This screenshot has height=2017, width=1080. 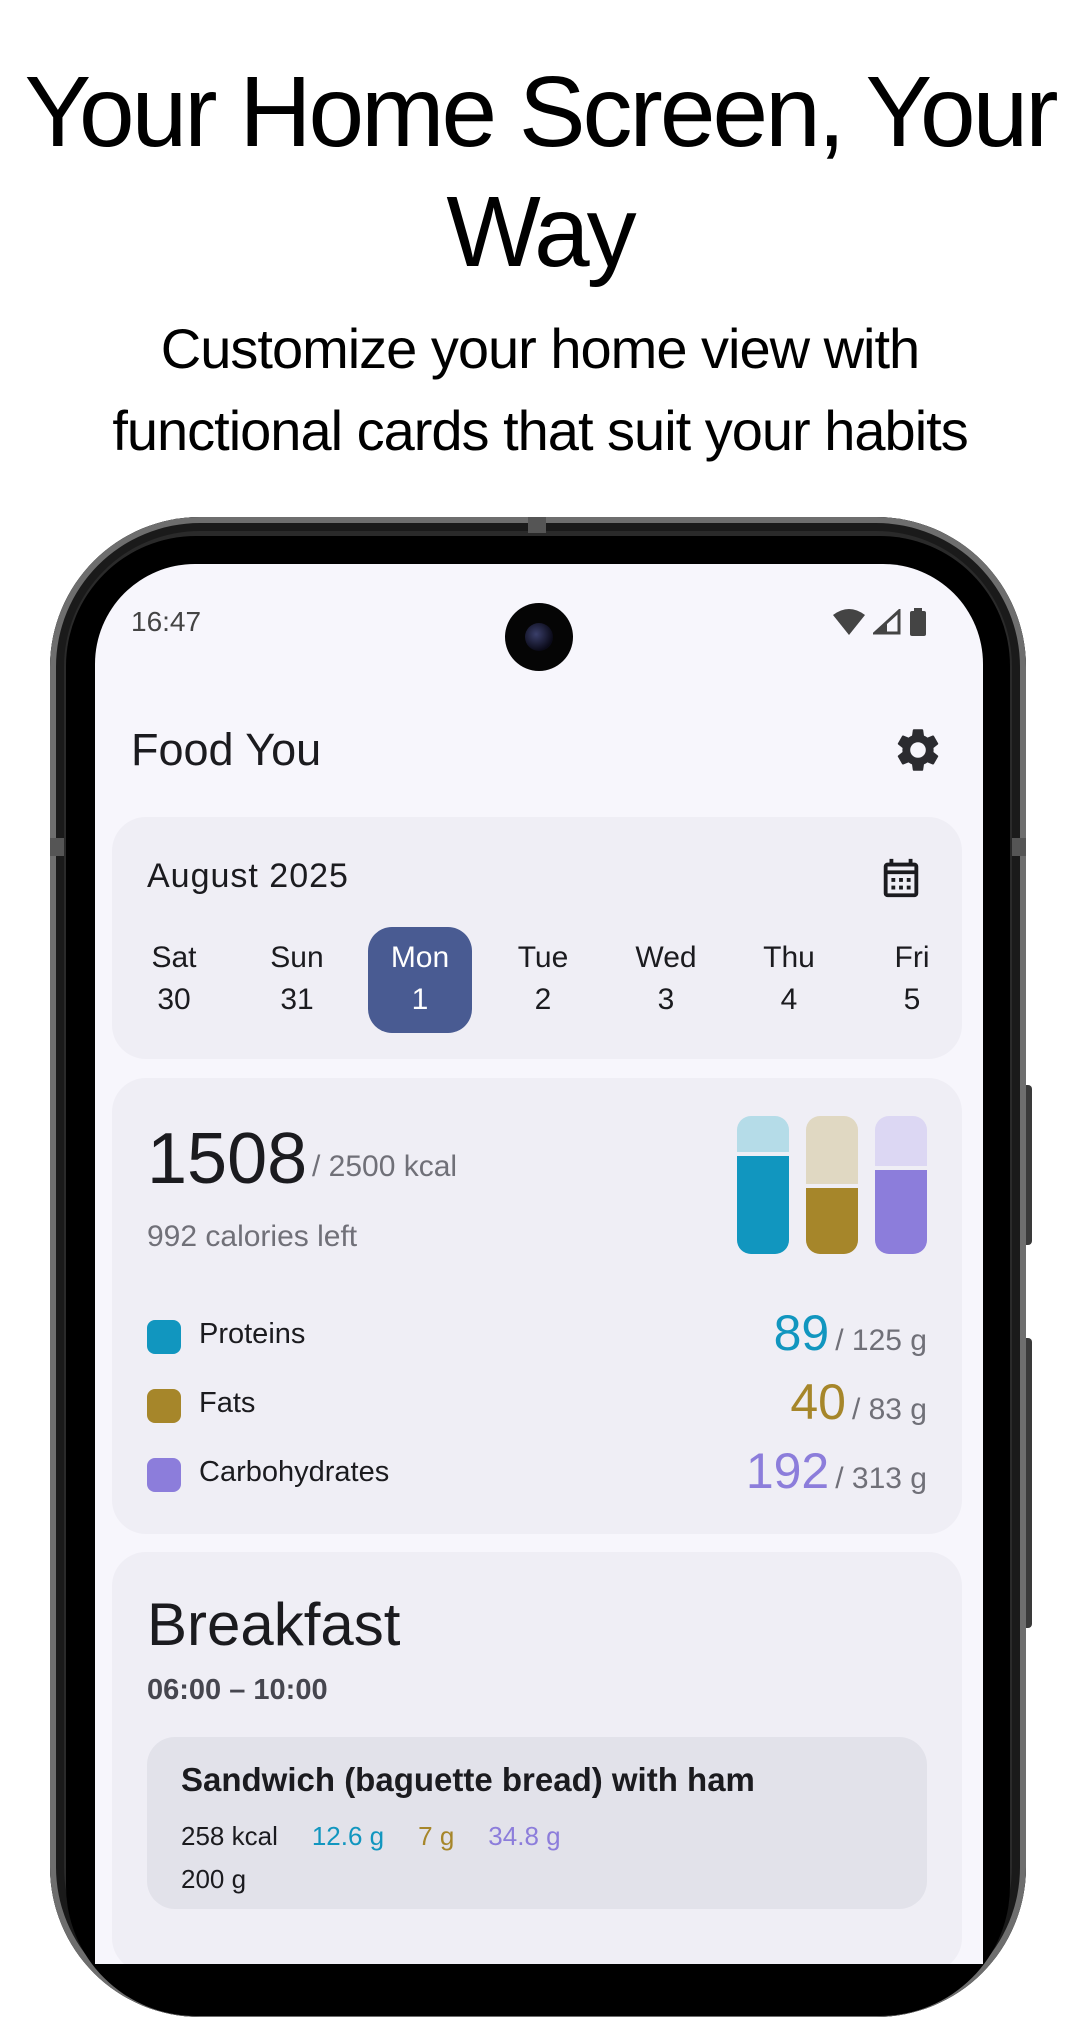 I want to click on carb-bar-fill, so click(x=901, y=1209).